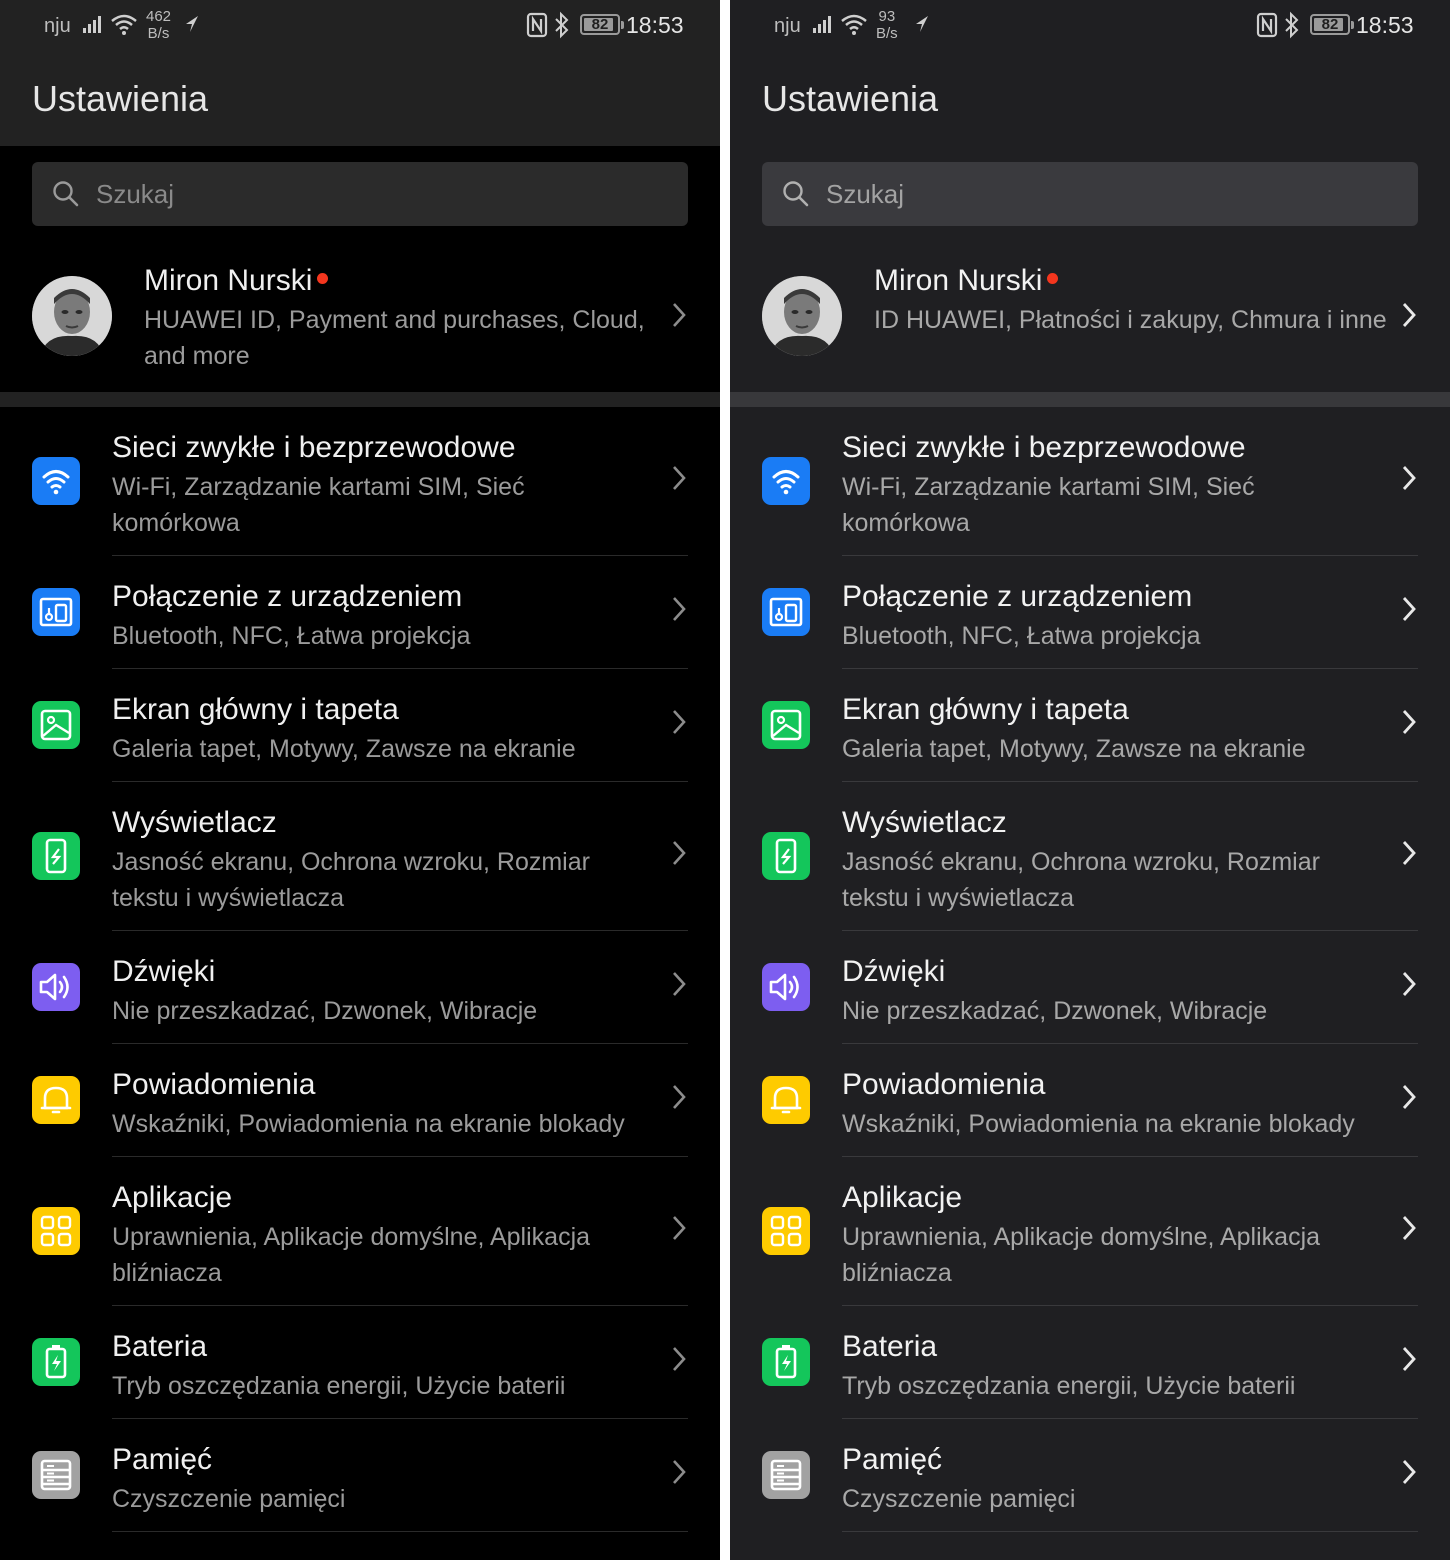 This screenshot has height=1560, width=1450. Describe the element at coordinates (1267, 28) in the screenshot. I see `nfc-icon` at that location.